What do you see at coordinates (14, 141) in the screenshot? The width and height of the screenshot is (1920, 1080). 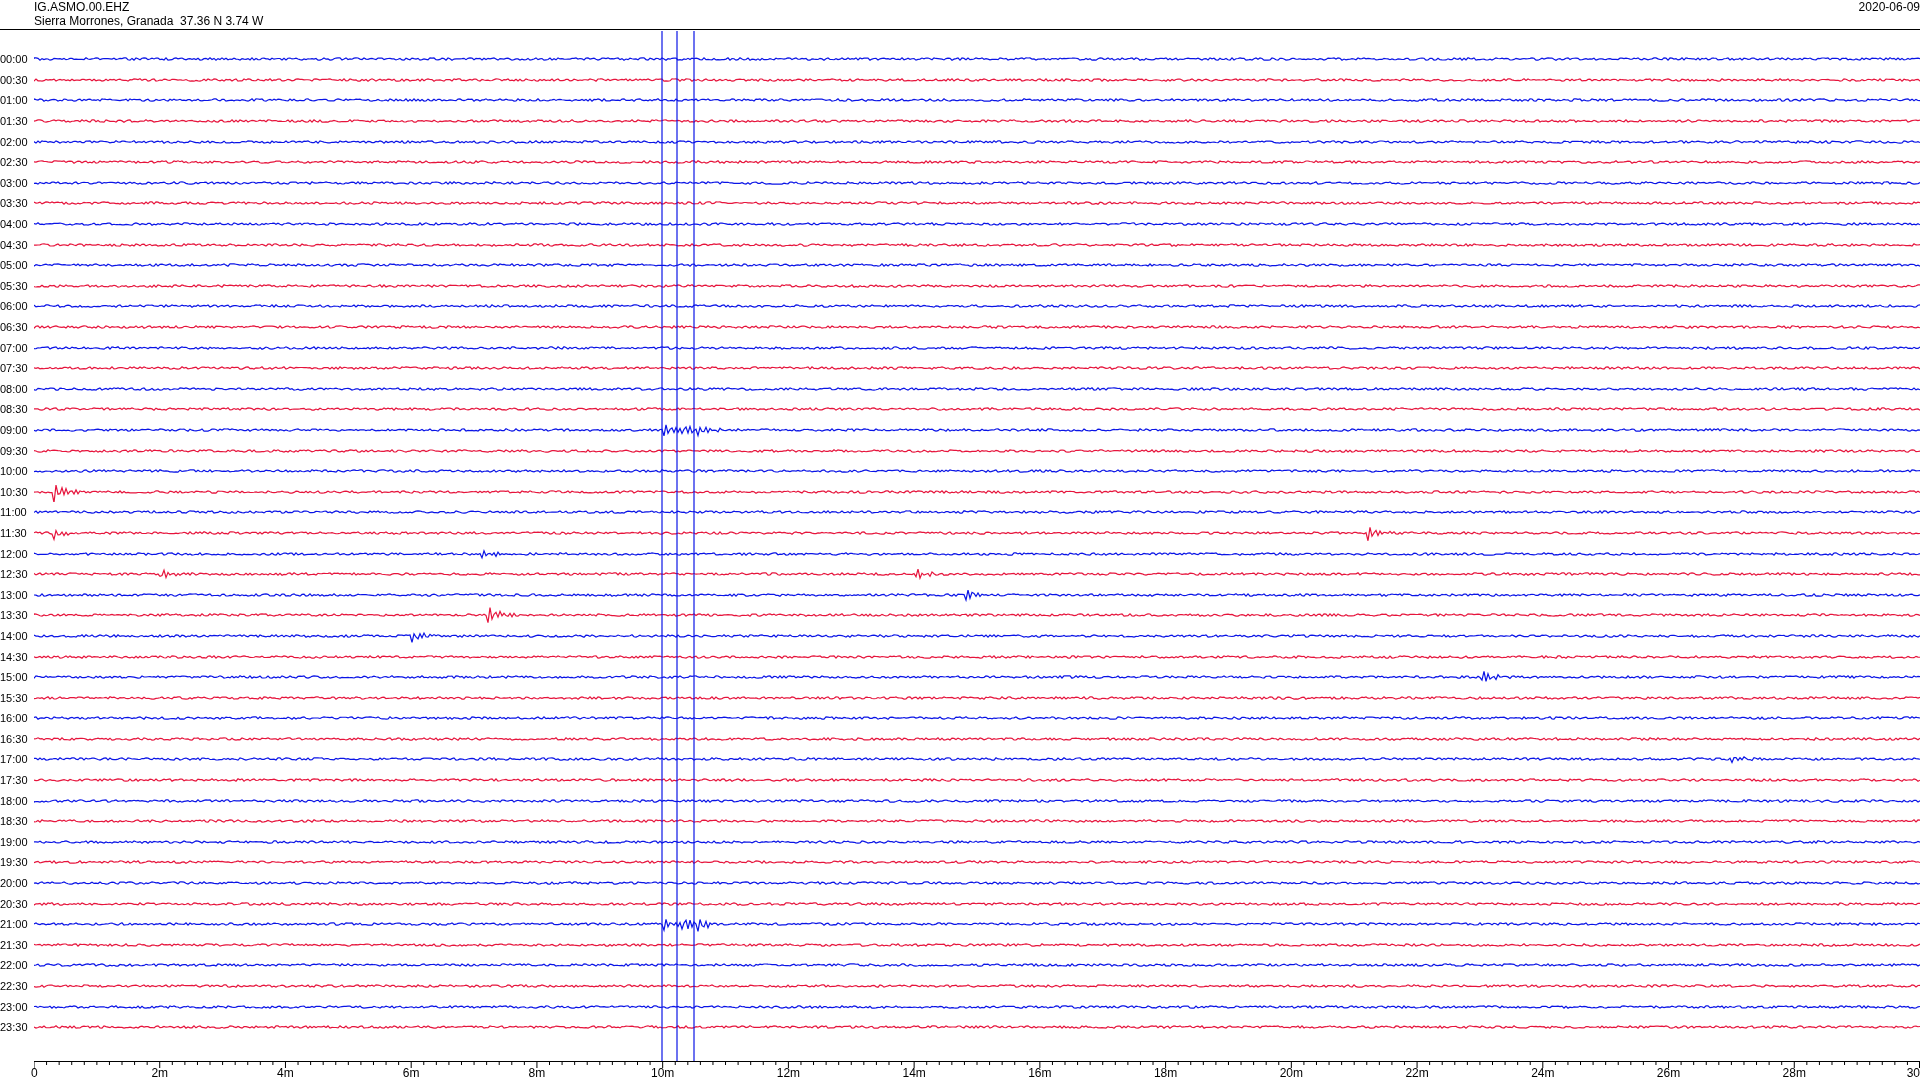 I see `time-label: 02:00` at bounding box center [14, 141].